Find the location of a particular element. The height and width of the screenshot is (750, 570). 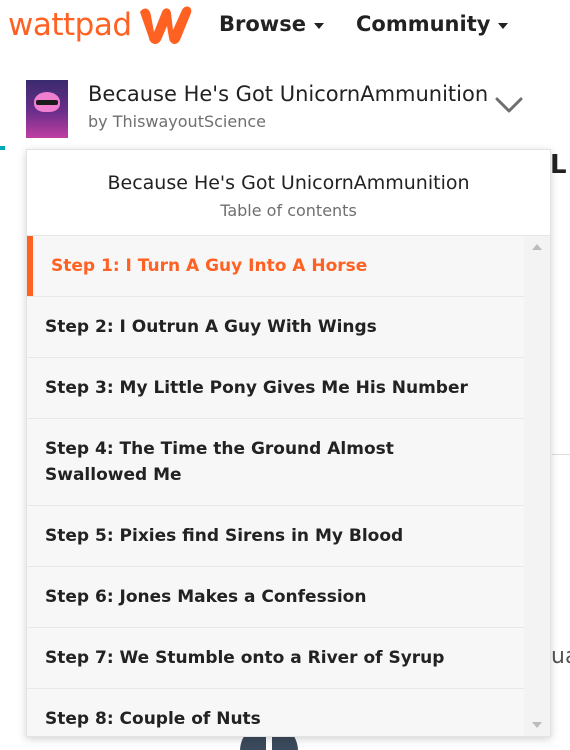

wattpad-w-icon is located at coordinates (165, 25).